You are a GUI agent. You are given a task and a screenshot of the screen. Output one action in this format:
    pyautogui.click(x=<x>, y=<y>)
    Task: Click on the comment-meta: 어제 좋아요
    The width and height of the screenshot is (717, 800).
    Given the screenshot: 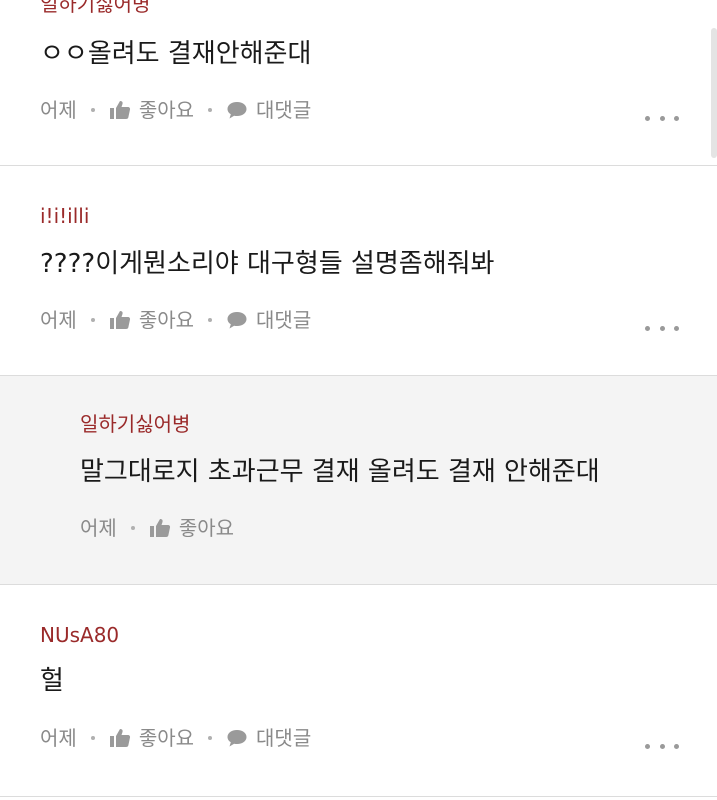 What is the action you would take?
    pyautogui.click(x=157, y=528)
    